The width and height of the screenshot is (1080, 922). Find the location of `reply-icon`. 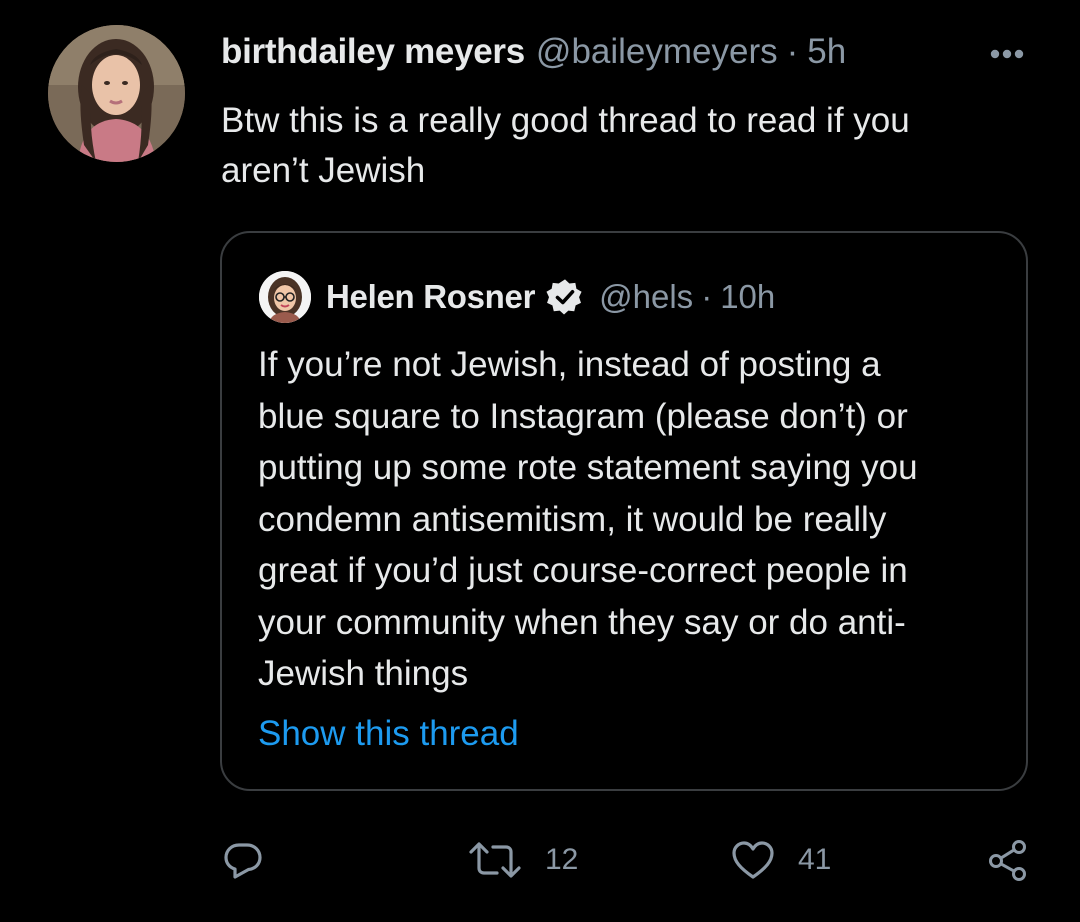

reply-icon is located at coordinates (243, 861).